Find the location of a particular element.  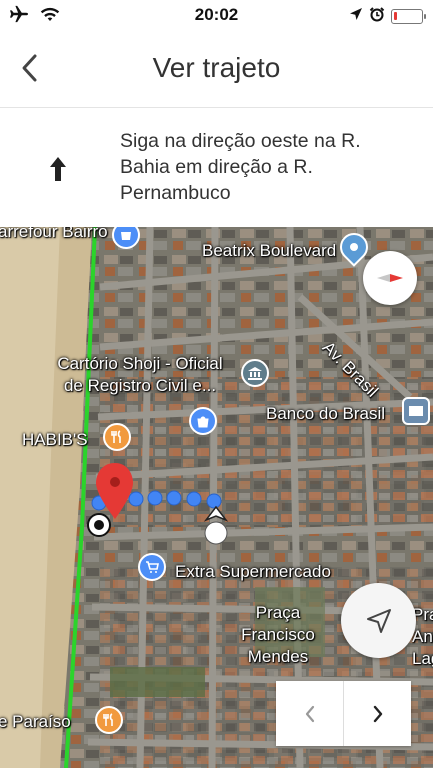

location-arrow-icon is located at coordinates (356, 16).